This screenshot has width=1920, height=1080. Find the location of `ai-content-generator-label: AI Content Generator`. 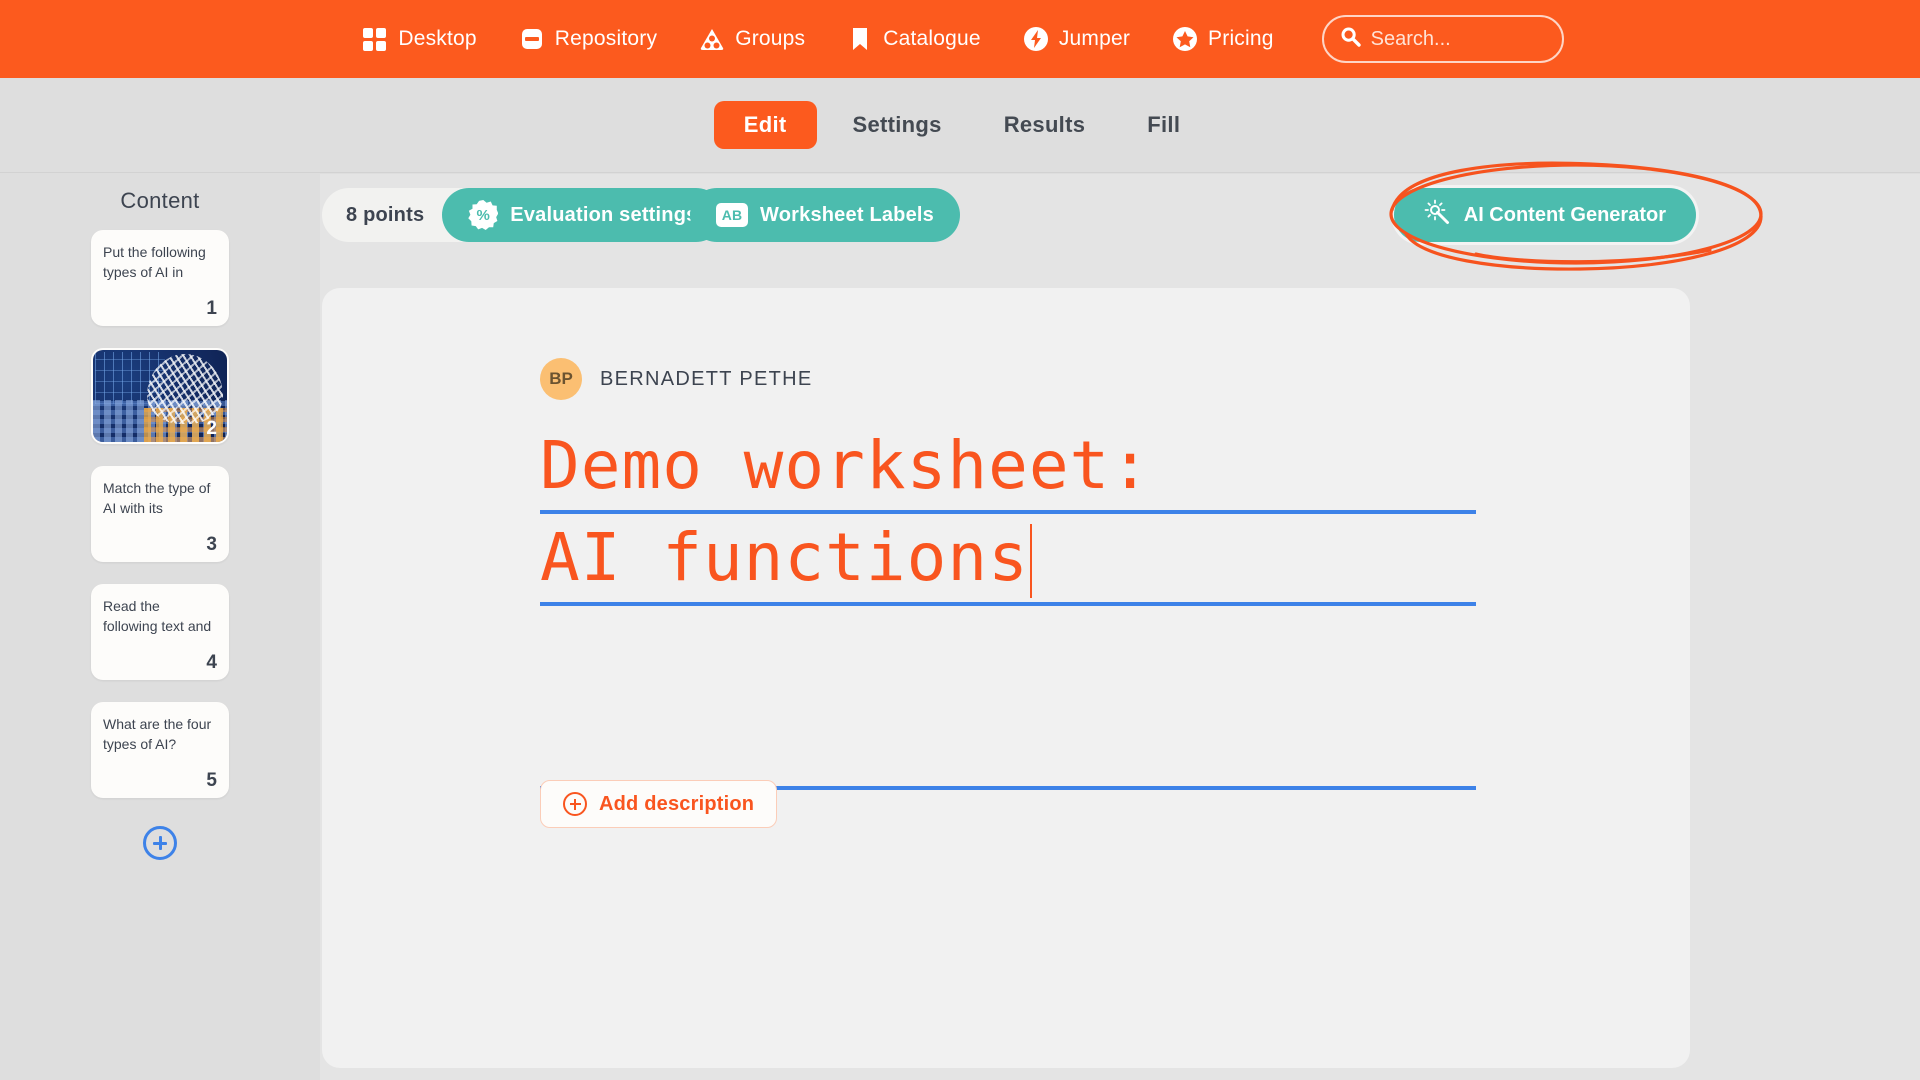

ai-content-generator-label: AI Content Generator is located at coordinates (1564, 214).